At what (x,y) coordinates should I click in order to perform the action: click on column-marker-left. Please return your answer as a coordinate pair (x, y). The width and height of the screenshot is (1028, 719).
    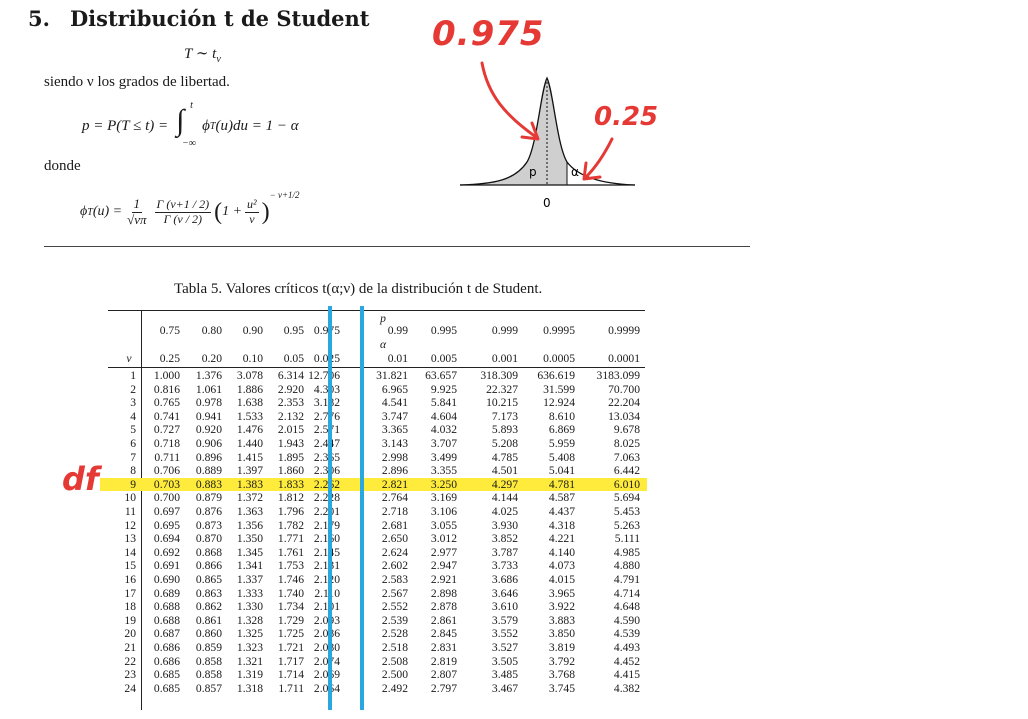
    Looking at the image, I should click on (330, 508).